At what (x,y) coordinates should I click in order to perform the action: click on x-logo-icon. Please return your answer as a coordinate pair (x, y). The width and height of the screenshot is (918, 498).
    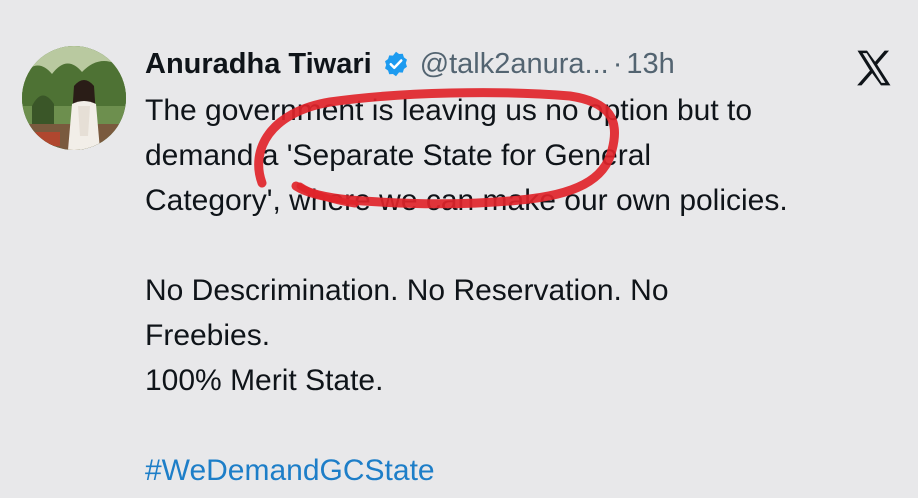
    Looking at the image, I should click on (874, 68).